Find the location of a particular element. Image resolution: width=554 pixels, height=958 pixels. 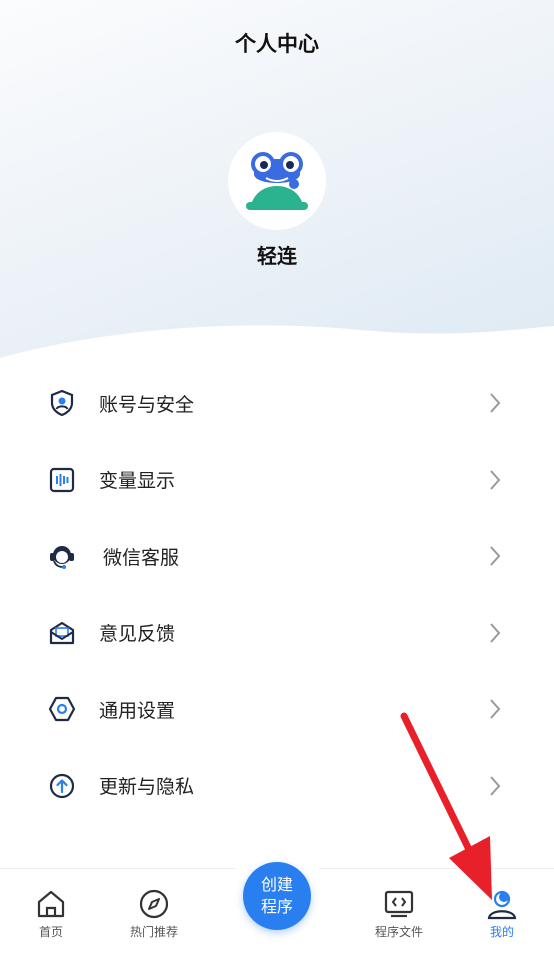

menu-item-general-settings: 通用设置 is located at coordinates (277, 709).